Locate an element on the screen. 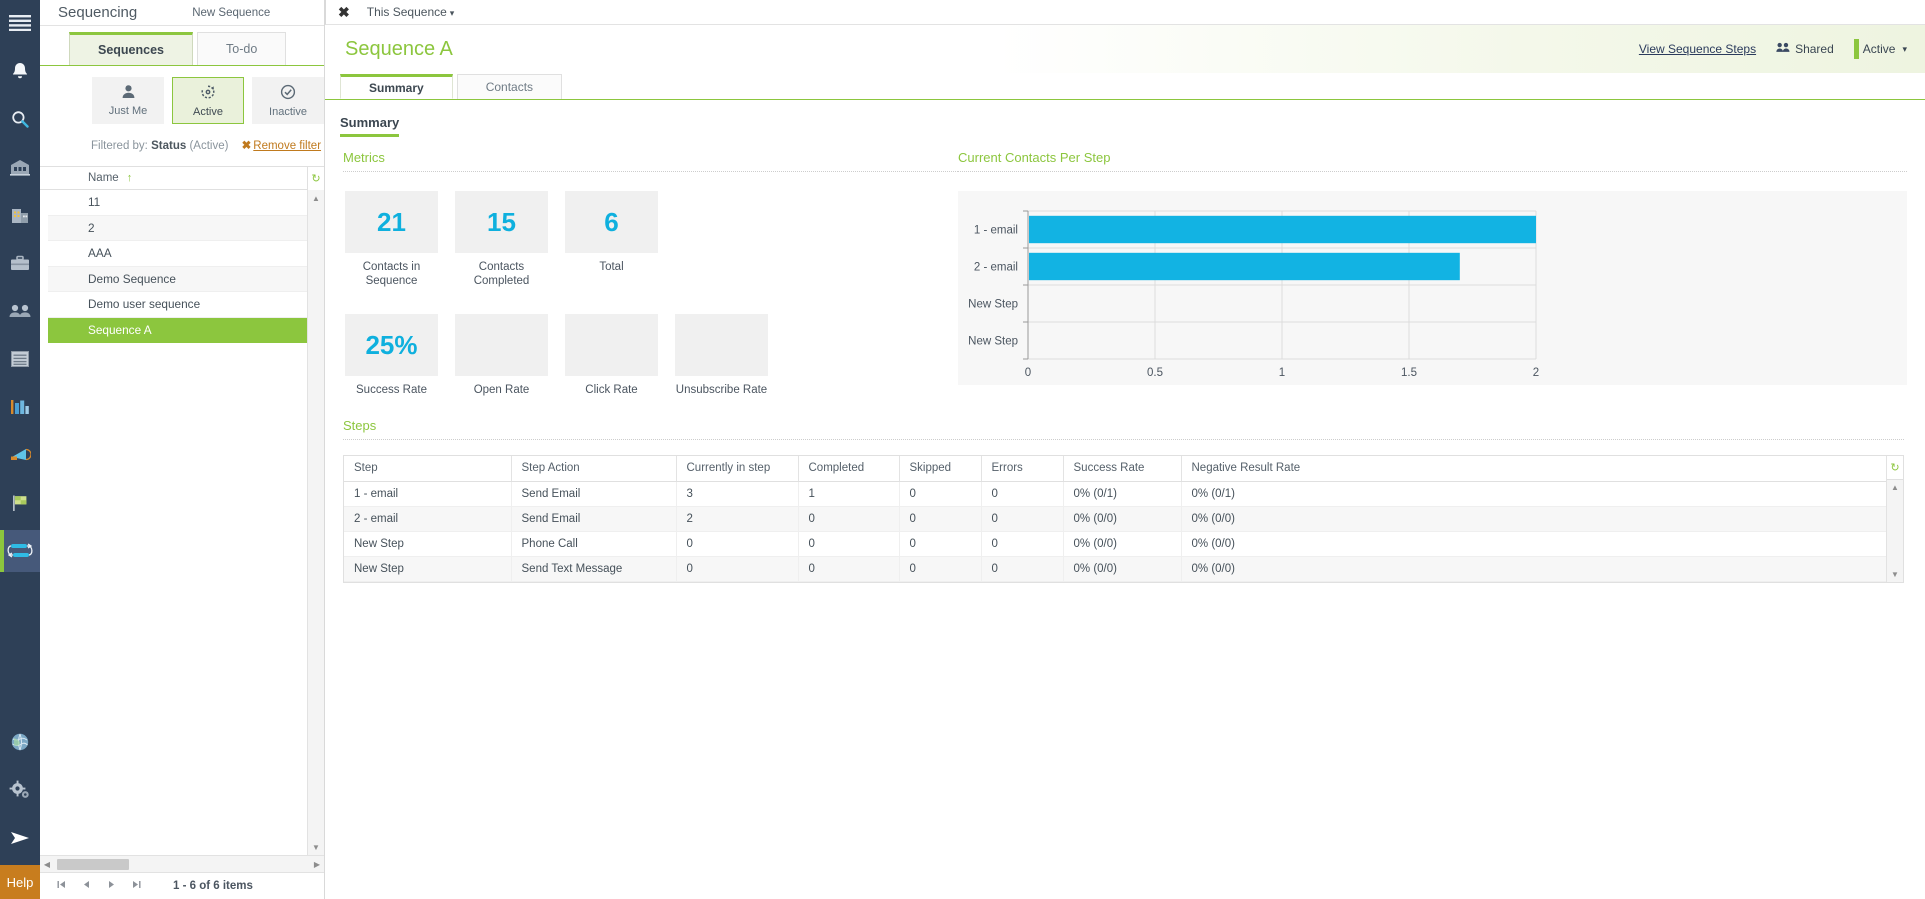  column-header-negative-result-rate: Negative Result Rate is located at coordinates (1542, 469).